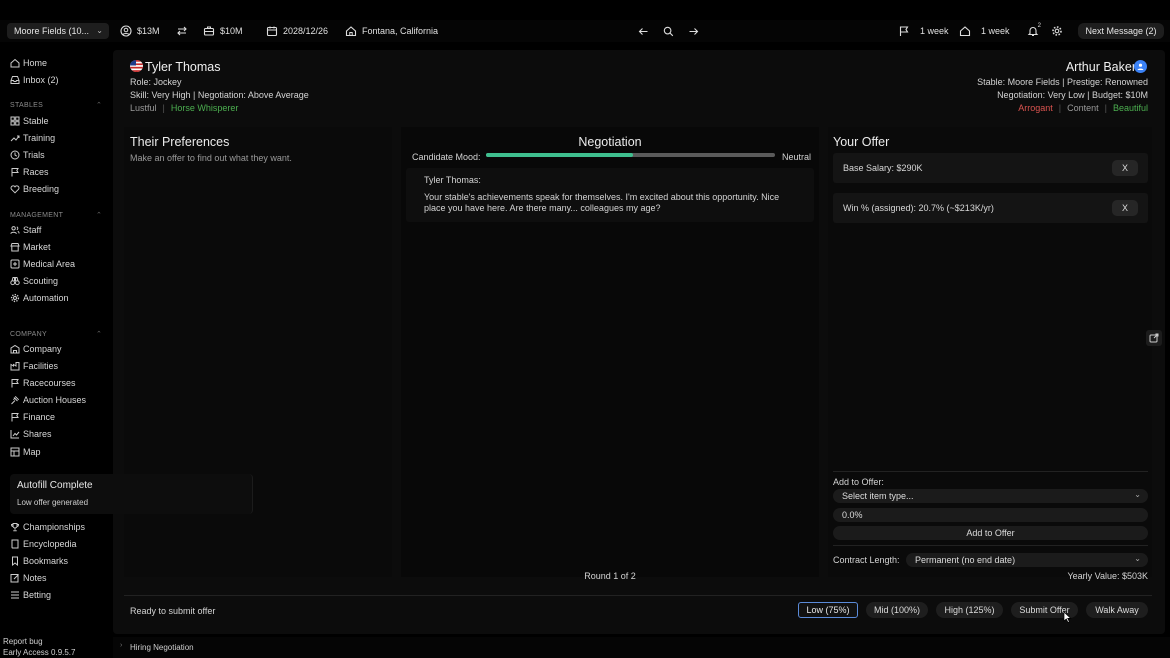 The height and width of the screenshot is (658, 1170). I want to click on sidebar-item-championships: Championships, so click(47, 527).